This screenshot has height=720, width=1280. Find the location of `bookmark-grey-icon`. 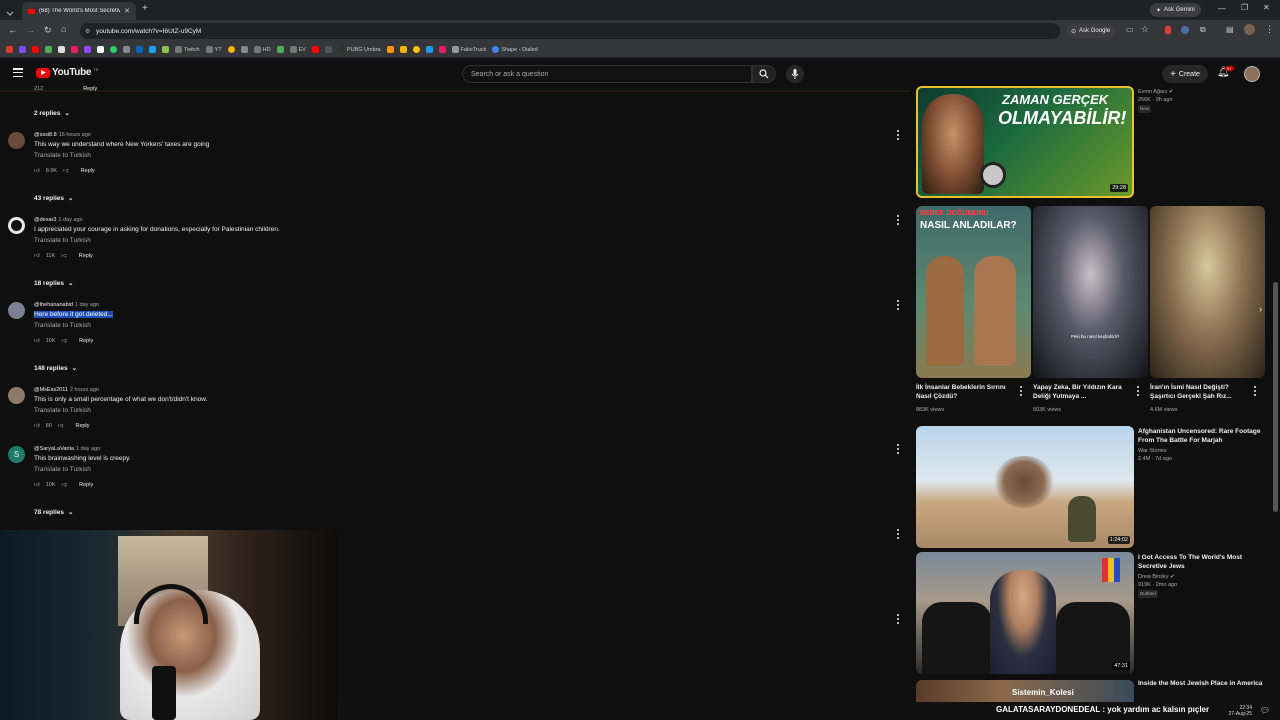

bookmark-grey-icon is located at coordinates (126, 49).